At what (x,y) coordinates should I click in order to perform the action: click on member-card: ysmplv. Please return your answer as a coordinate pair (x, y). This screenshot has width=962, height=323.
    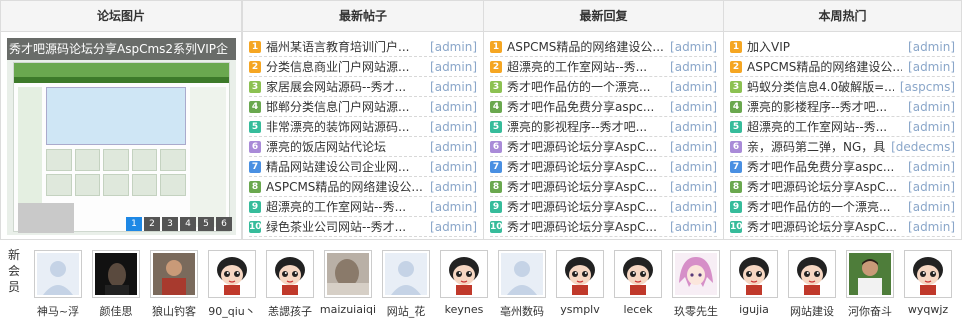
    Looking at the image, I should click on (580, 283).